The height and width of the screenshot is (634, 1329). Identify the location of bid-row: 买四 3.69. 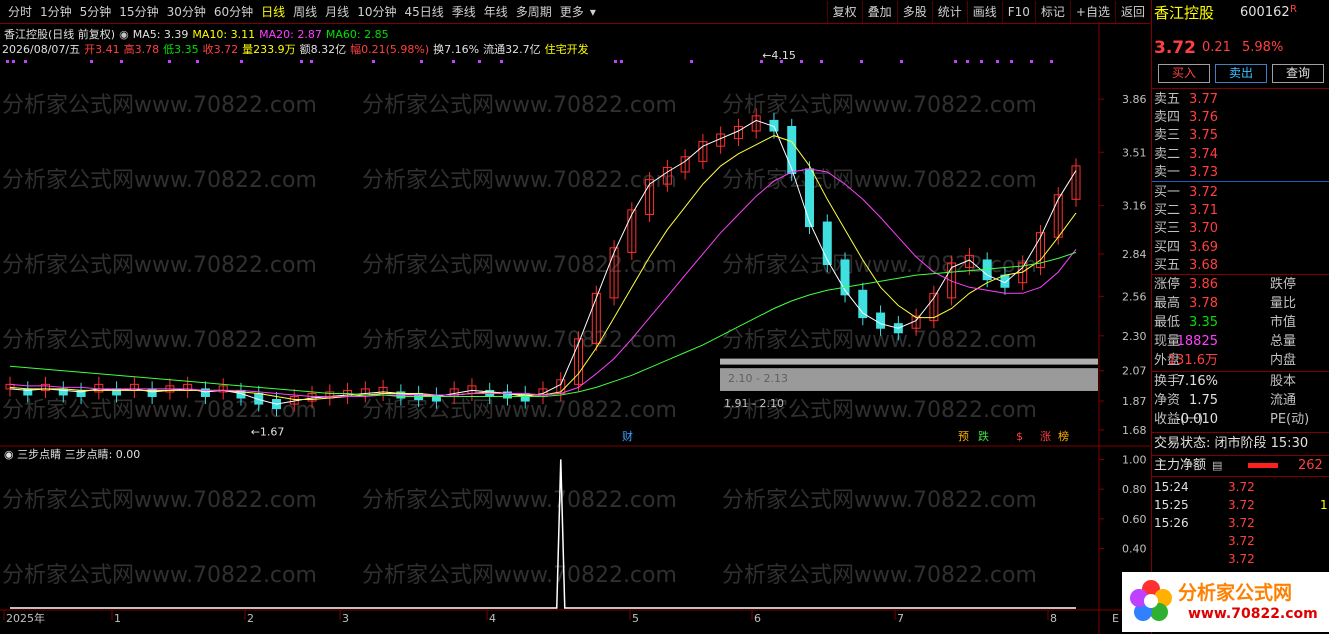
(1240, 248).